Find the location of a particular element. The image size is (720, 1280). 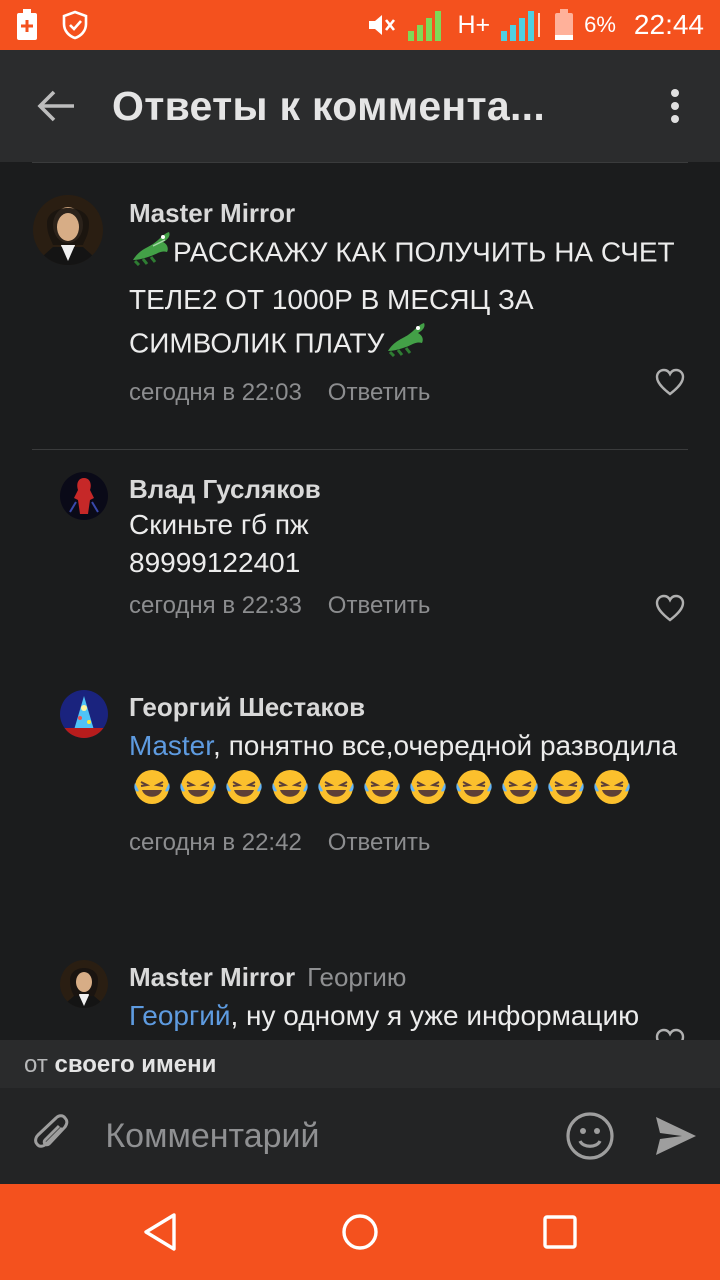

attach-button is located at coordinates (51, 1136).